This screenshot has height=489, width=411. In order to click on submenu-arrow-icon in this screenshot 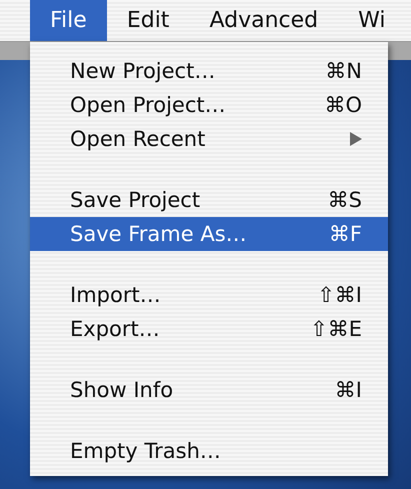, I will do `click(356, 139)`.